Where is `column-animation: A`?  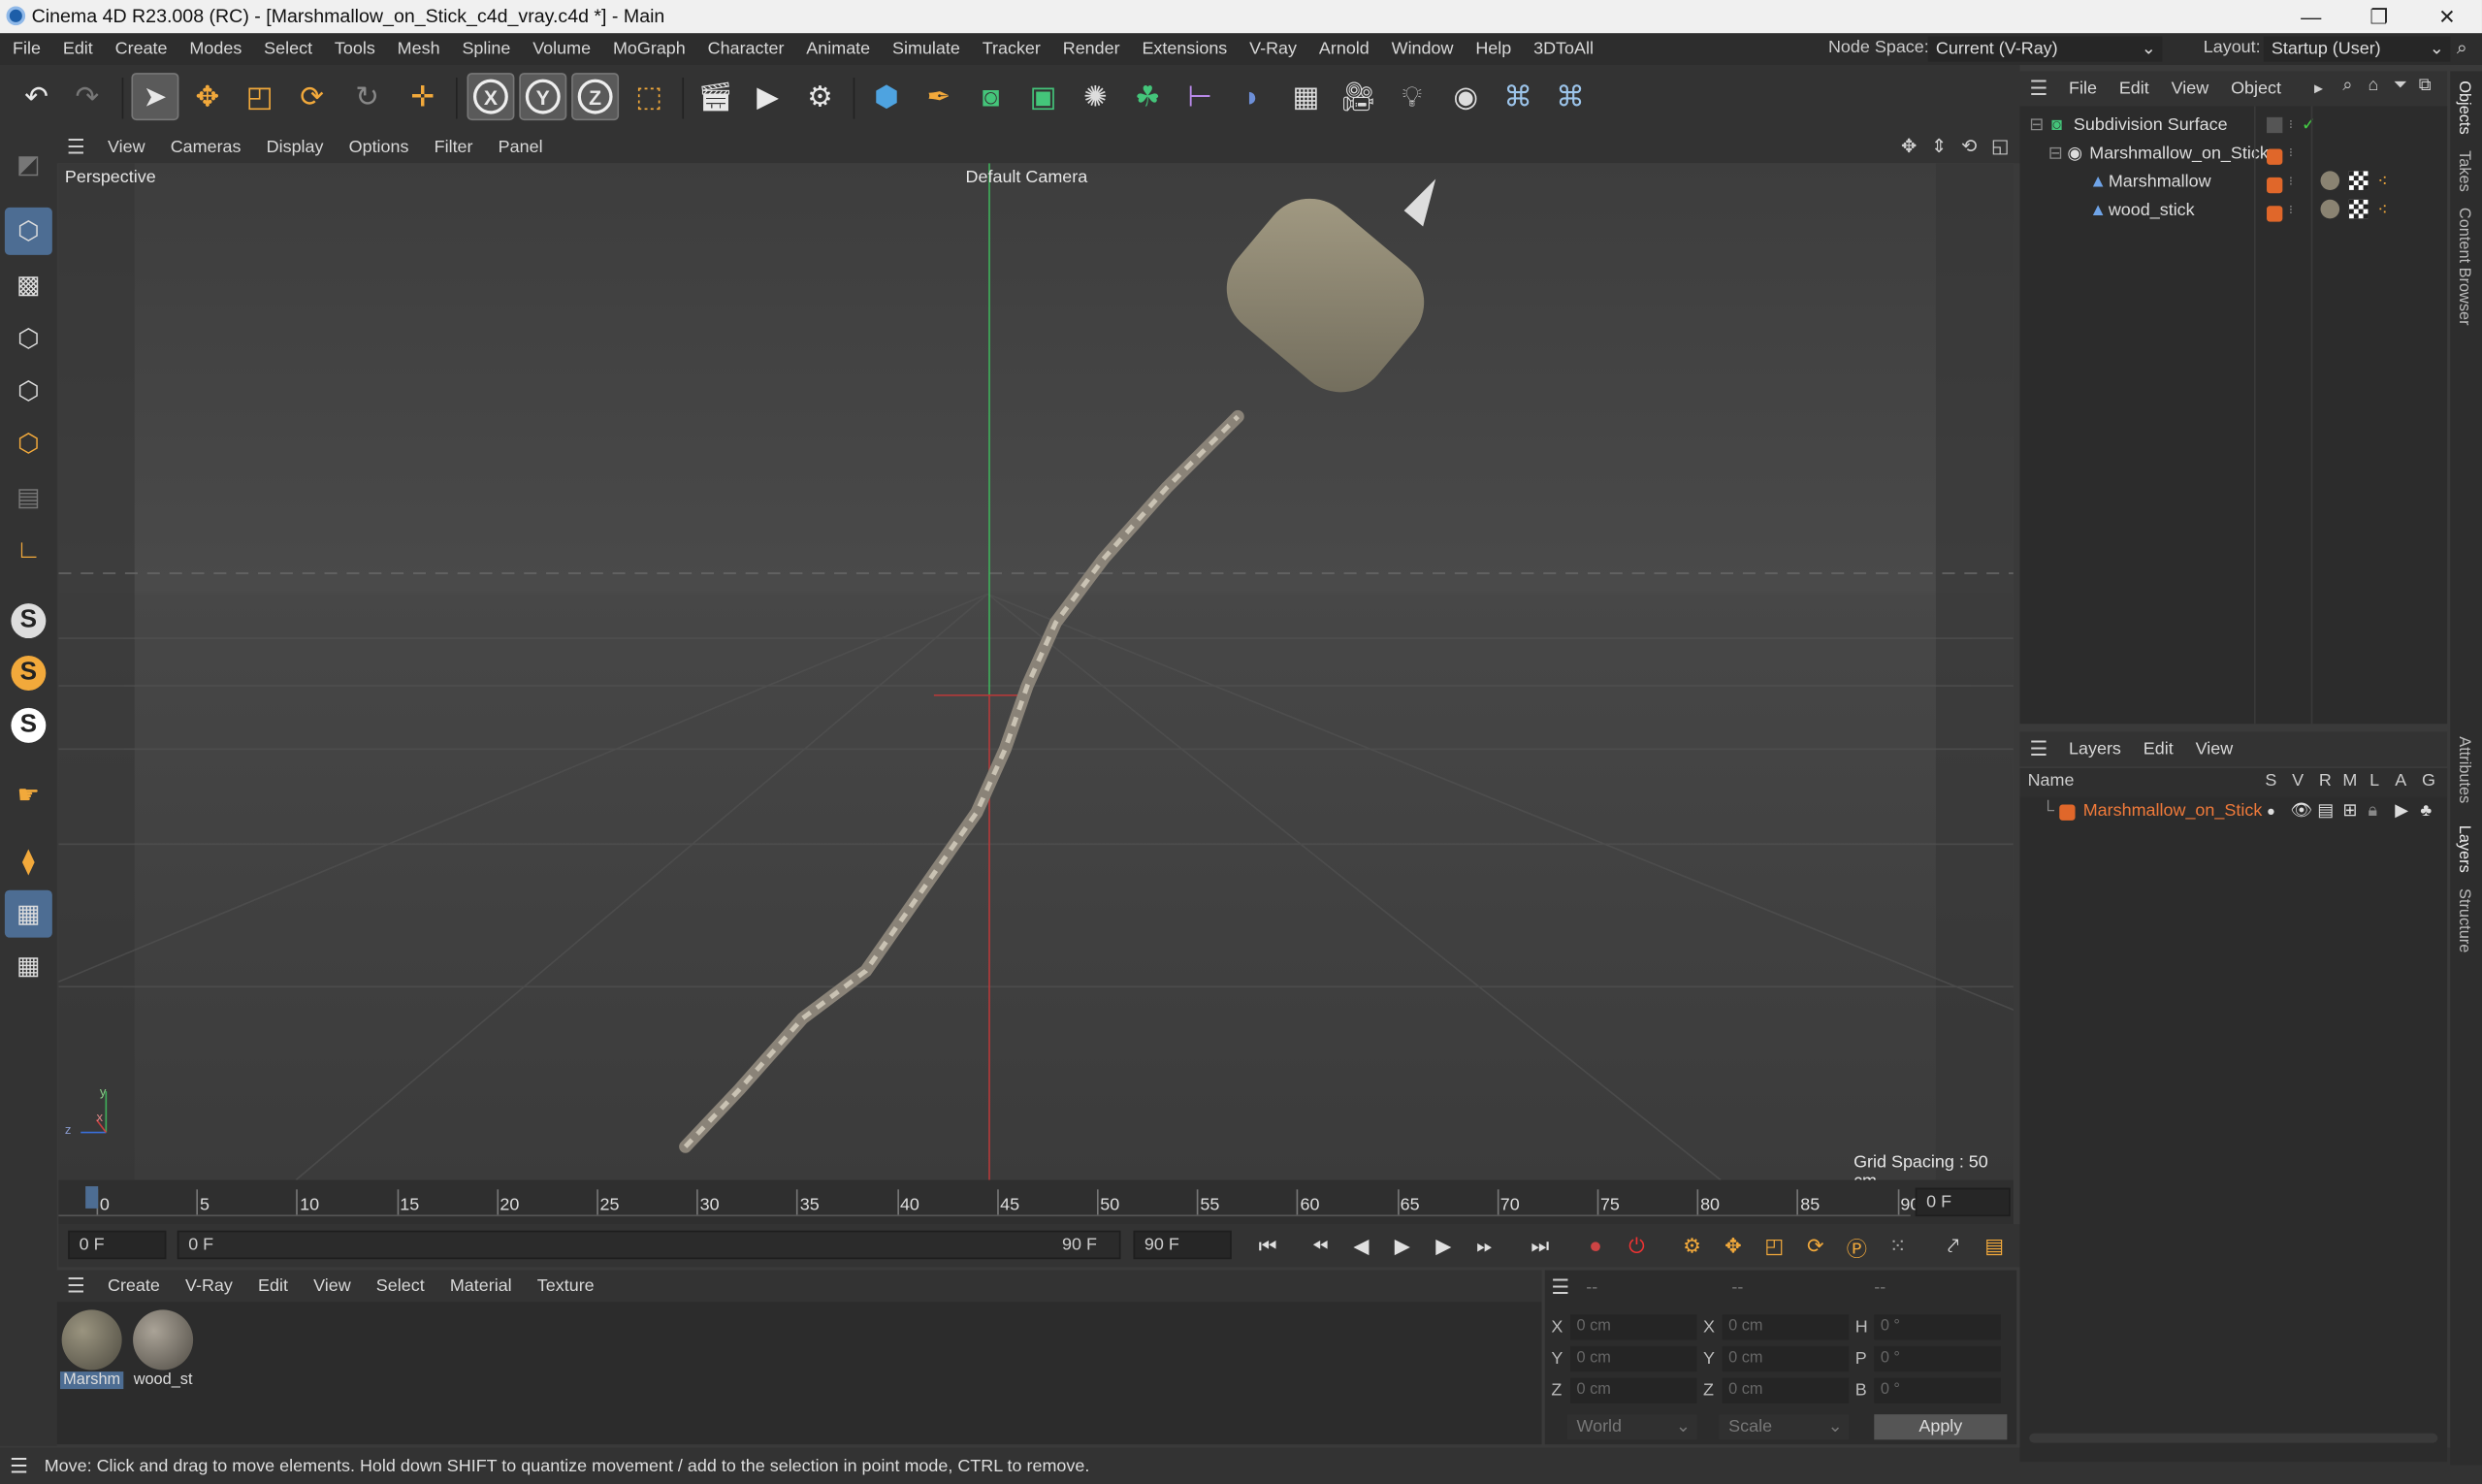 column-animation: A is located at coordinates (2400, 780).